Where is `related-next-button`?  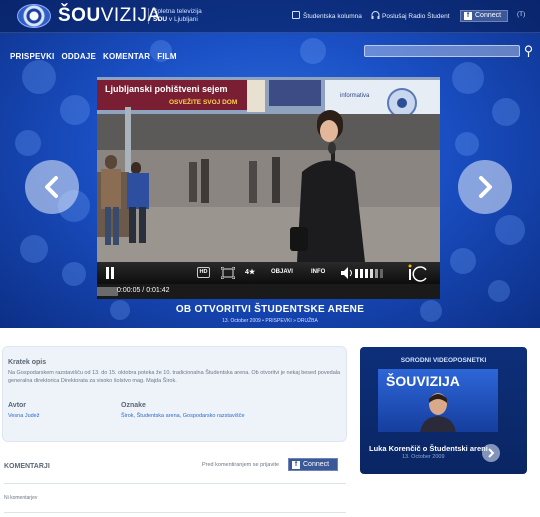 related-next-button is located at coordinates (491, 453).